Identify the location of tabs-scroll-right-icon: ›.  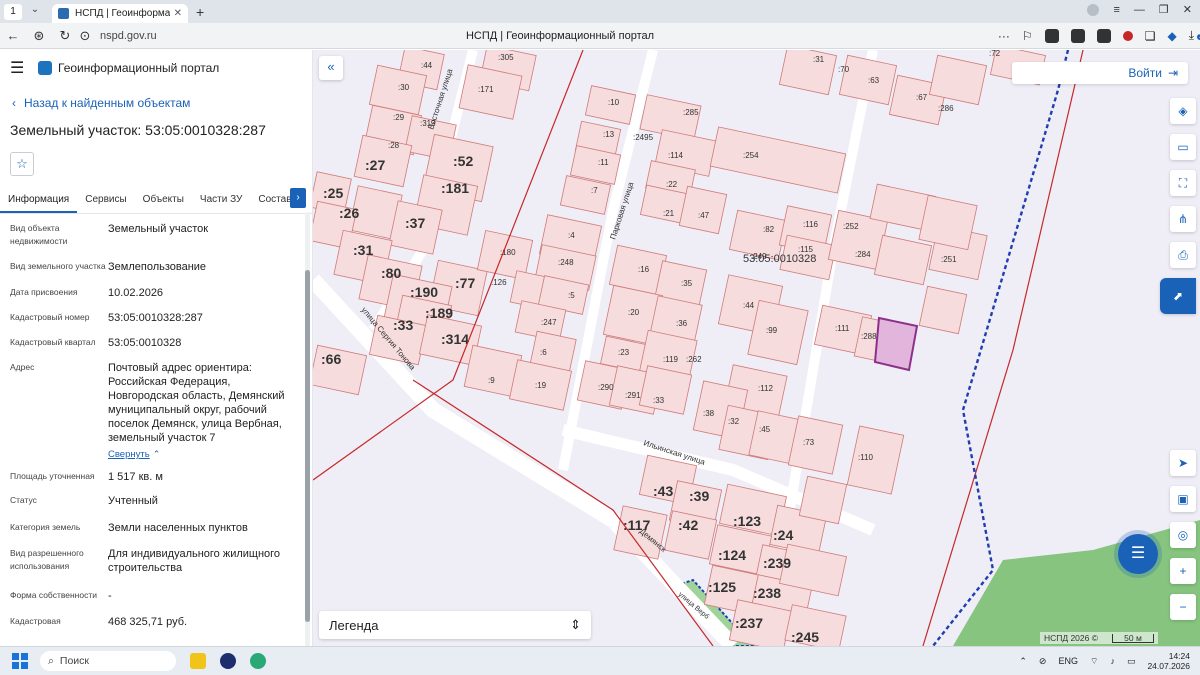
(298, 198).